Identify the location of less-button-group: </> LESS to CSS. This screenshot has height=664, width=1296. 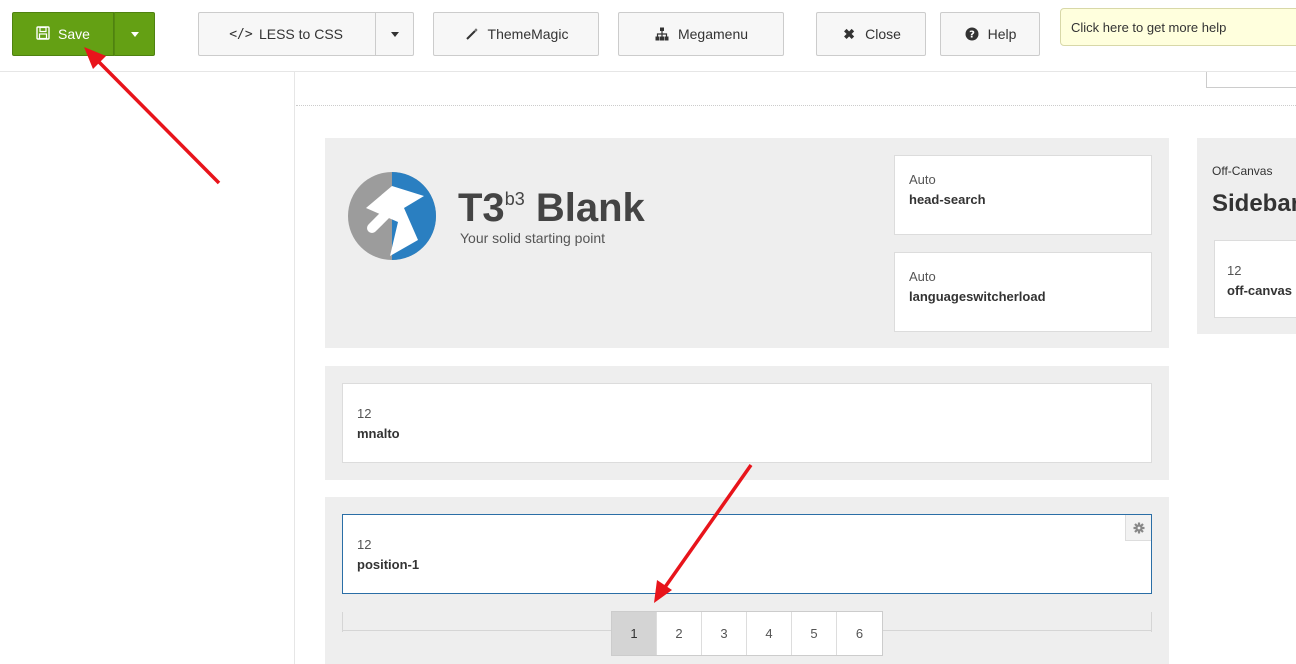
(306, 34).